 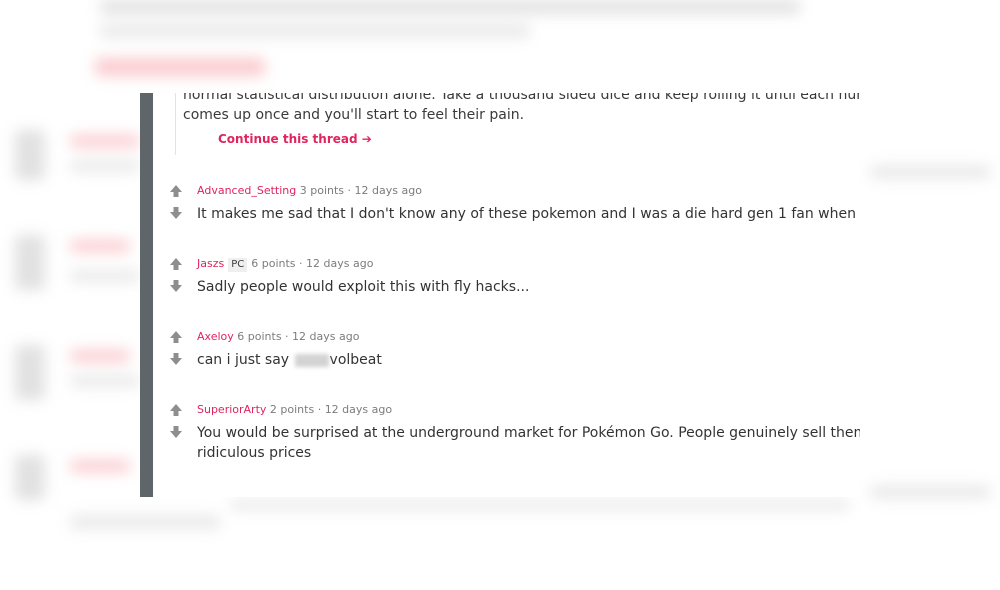 What do you see at coordinates (231, 409) in the screenshot?
I see `comment-author: SuperiorArty` at bounding box center [231, 409].